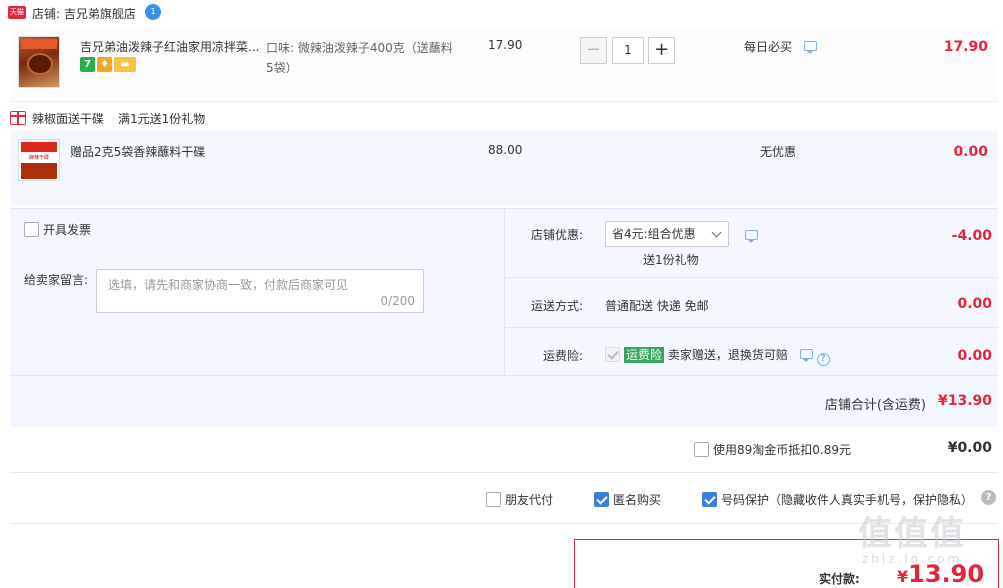 The height and width of the screenshot is (588, 1003). Describe the element at coordinates (847, 500) in the screenshot. I see `number-protect-label: 号码保护（隐藏收件人真实手机号，保护隐私）` at that location.